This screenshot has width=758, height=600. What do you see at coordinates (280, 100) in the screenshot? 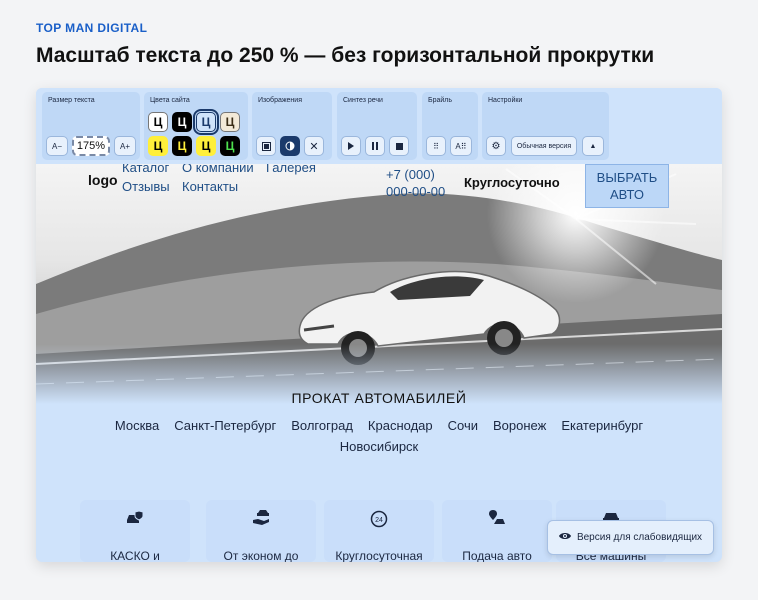
I see `images-label: Изображения` at bounding box center [280, 100].